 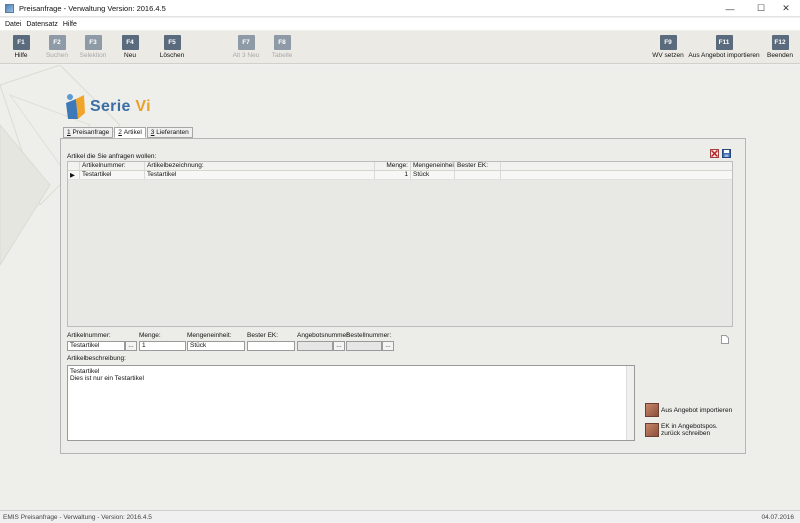 I want to click on serie-vi-logo: Serie Vi, so click(x=114, y=108).